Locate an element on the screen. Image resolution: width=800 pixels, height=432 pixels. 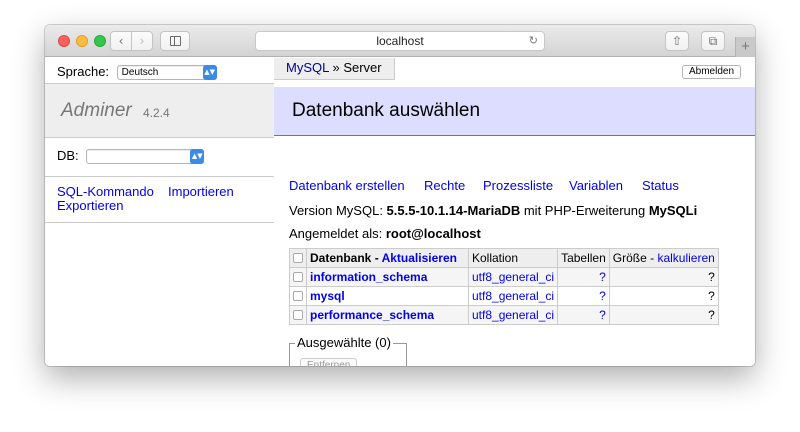
back-button: ‹ is located at coordinates (121, 41).